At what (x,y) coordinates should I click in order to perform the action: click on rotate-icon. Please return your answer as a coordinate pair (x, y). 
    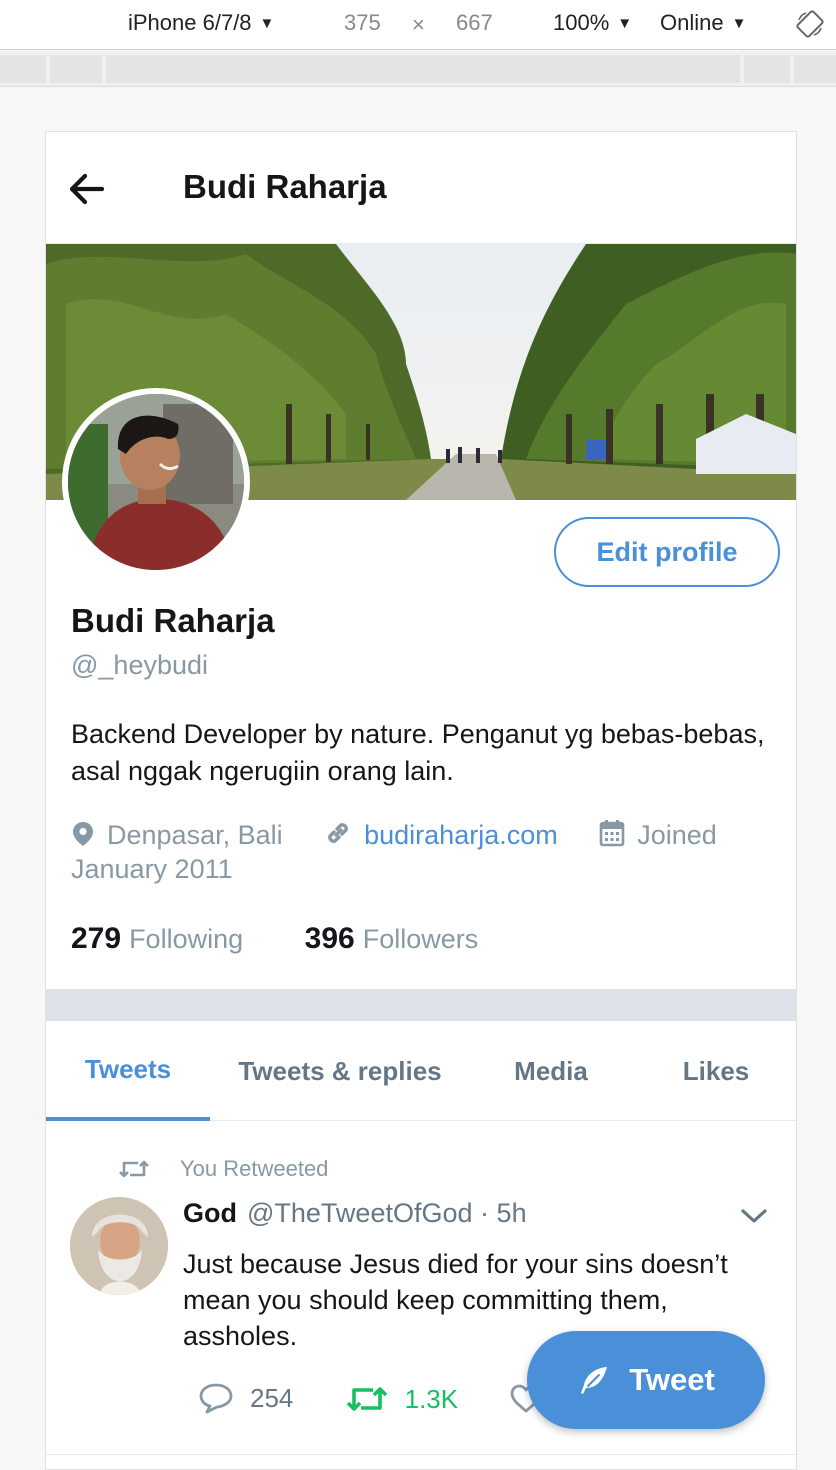
    Looking at the image, I should click on (810, 27).